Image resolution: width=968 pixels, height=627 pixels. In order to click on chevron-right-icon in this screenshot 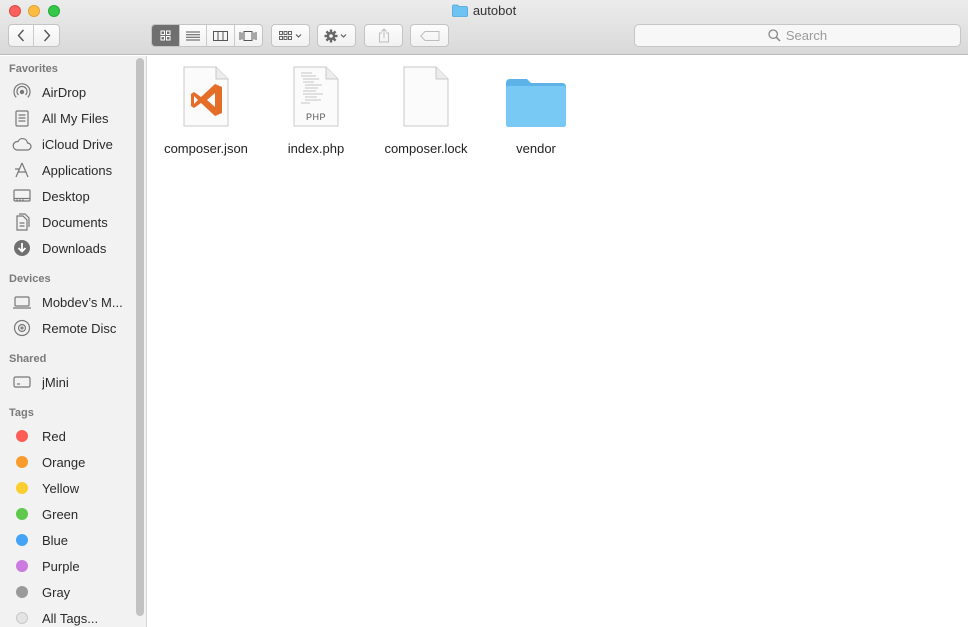, I will do `click(46, 35)`.